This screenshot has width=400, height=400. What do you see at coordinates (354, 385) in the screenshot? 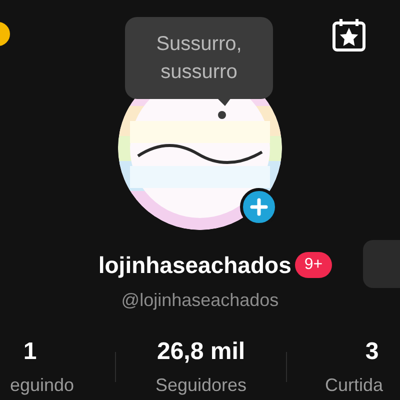
I see `stat-label: Curtida` at bounding box center [354, 385].